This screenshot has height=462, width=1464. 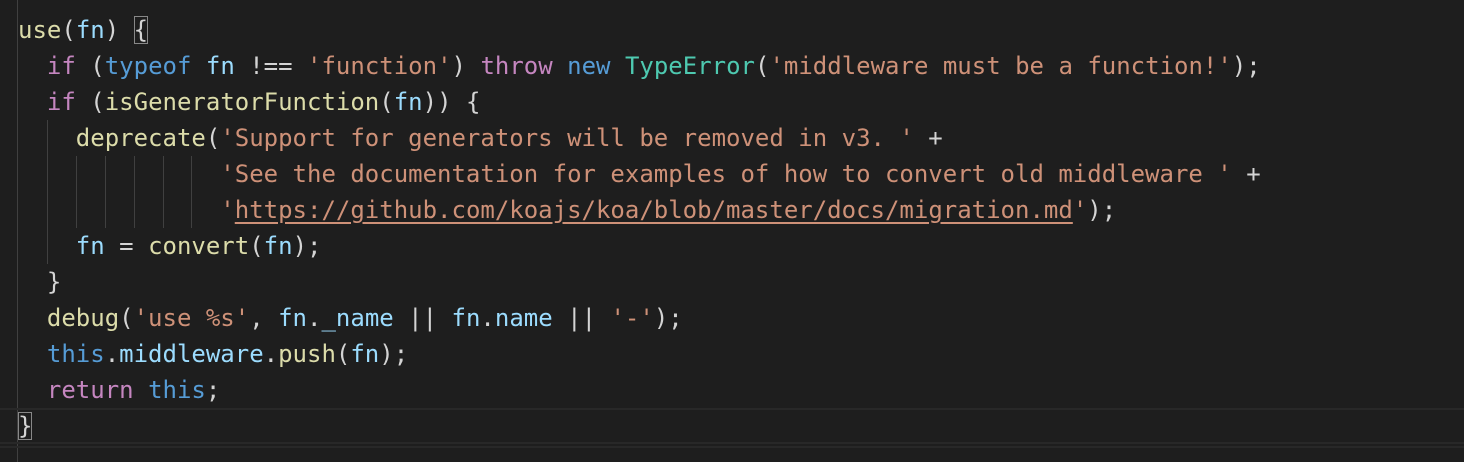 What do you see at coordinates (191, 318) in the screenshot?
I see `code-token: 'use %s'` at bounding box center [191, 318].